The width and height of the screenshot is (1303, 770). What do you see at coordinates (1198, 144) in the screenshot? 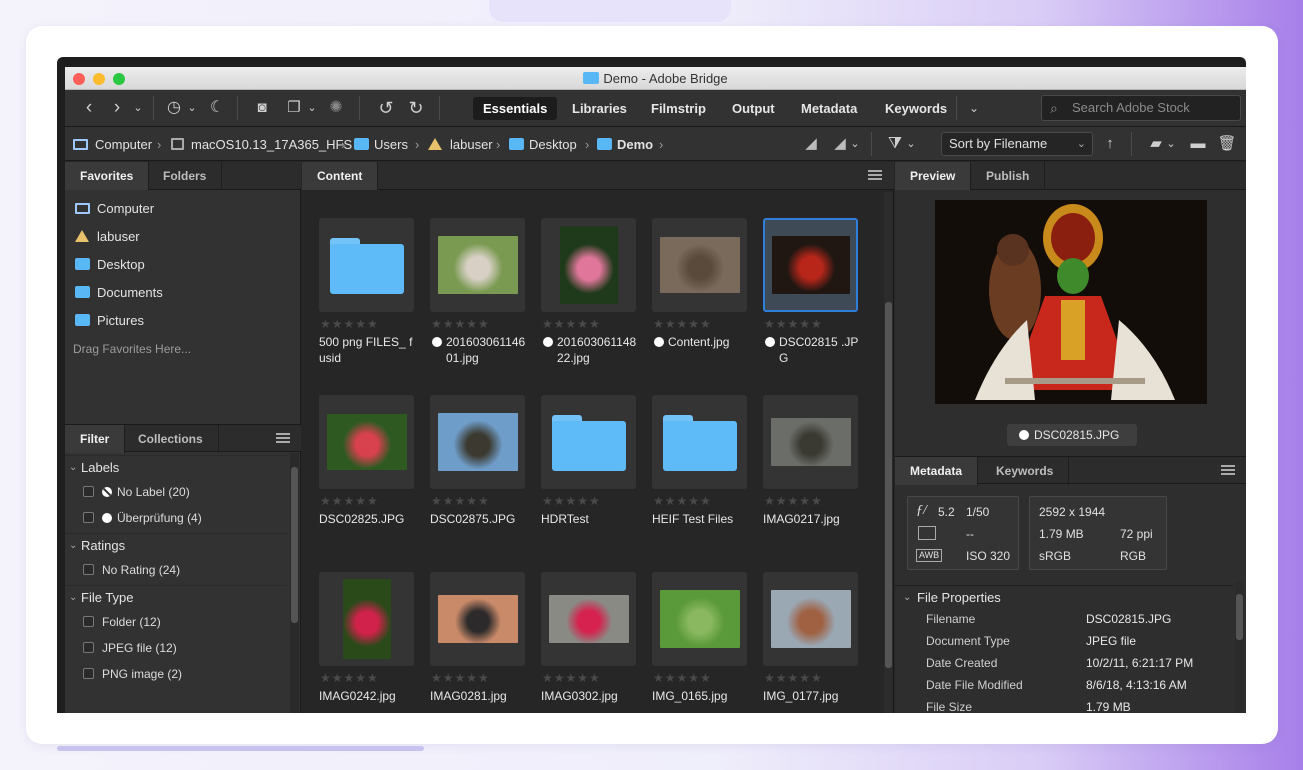
I see `new-folder-icon: ▬` at bounding box center [1198, 144].